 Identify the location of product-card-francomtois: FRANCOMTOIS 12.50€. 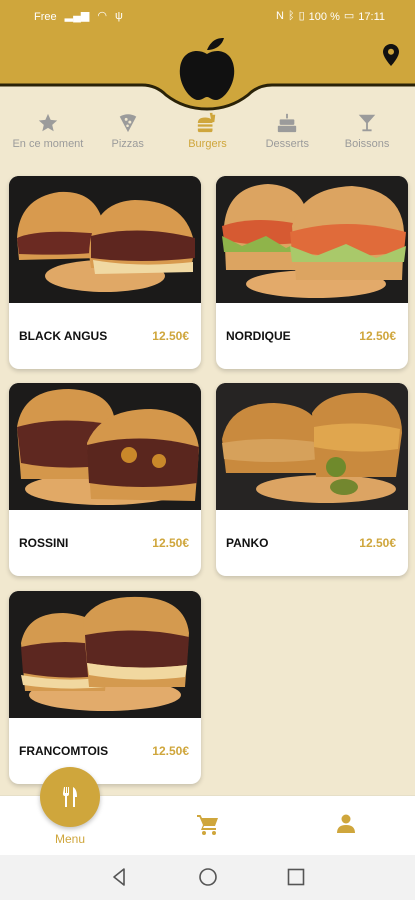
(105, 687).